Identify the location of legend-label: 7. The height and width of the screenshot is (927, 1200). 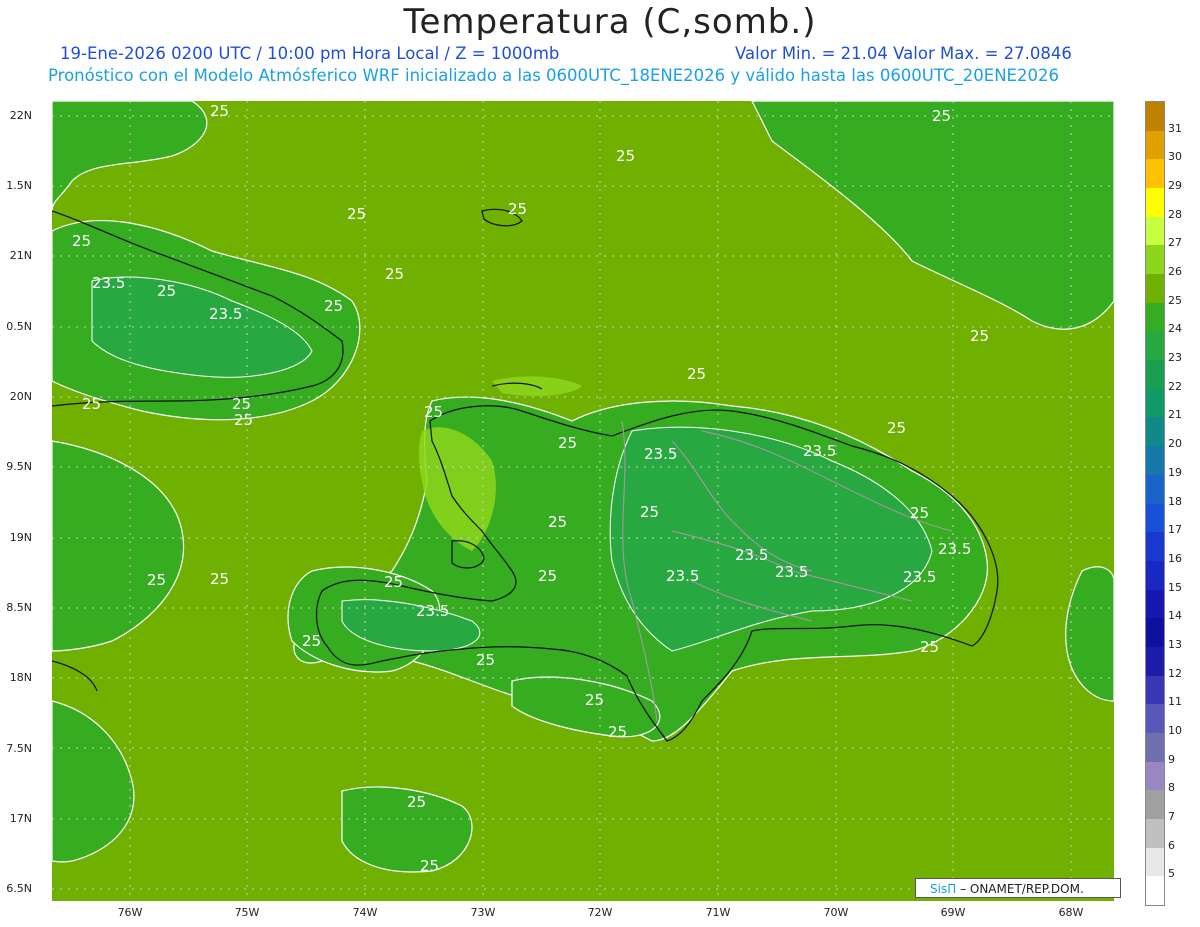
(1171, 816).